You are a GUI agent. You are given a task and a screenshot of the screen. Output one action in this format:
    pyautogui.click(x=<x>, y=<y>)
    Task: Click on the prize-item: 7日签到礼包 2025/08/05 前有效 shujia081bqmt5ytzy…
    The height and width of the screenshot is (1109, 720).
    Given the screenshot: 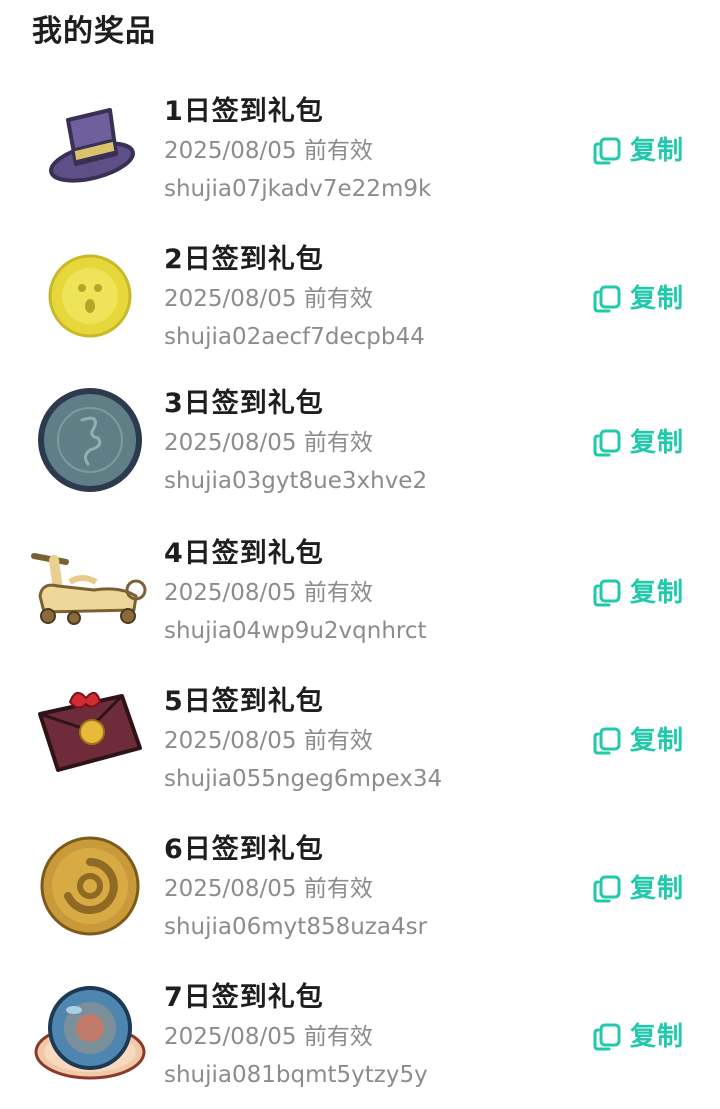 What is the action you would take?
    pyautogui.click(x=360, y=1039)
    